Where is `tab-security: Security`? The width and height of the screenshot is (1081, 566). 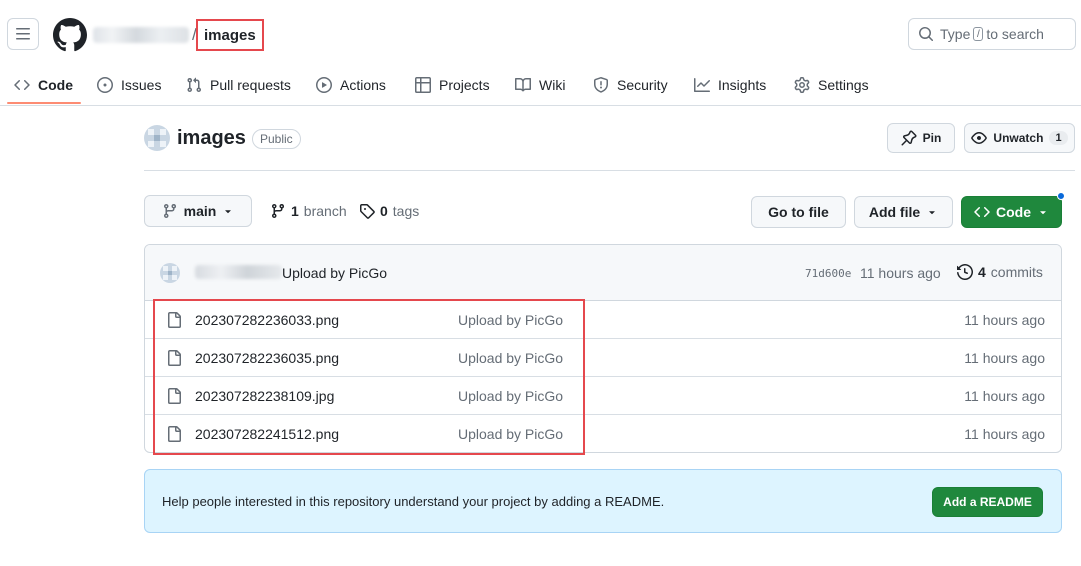
tab-security: Security is located at coordinates (630, 85).